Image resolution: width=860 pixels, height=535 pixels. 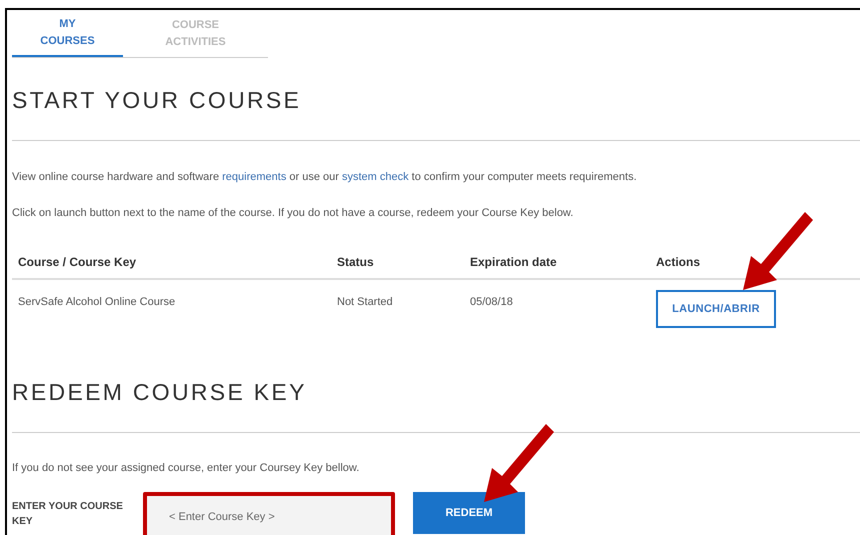 I want to click on redeem-instructions-text: If you do not see your assigned course, enter your Coursey Key bellow., so click(x=186, y=468).